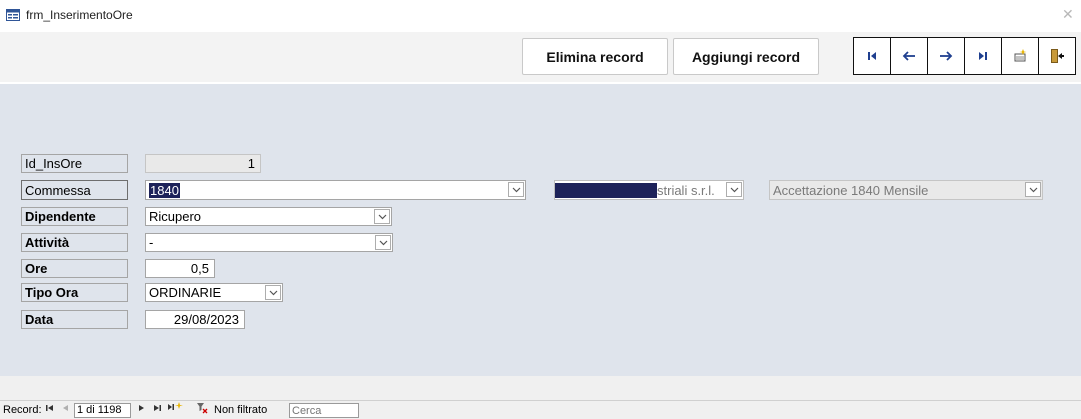 The image size is (1081, 419). I want to click on close-icon: ✕, so click(1068, 14).